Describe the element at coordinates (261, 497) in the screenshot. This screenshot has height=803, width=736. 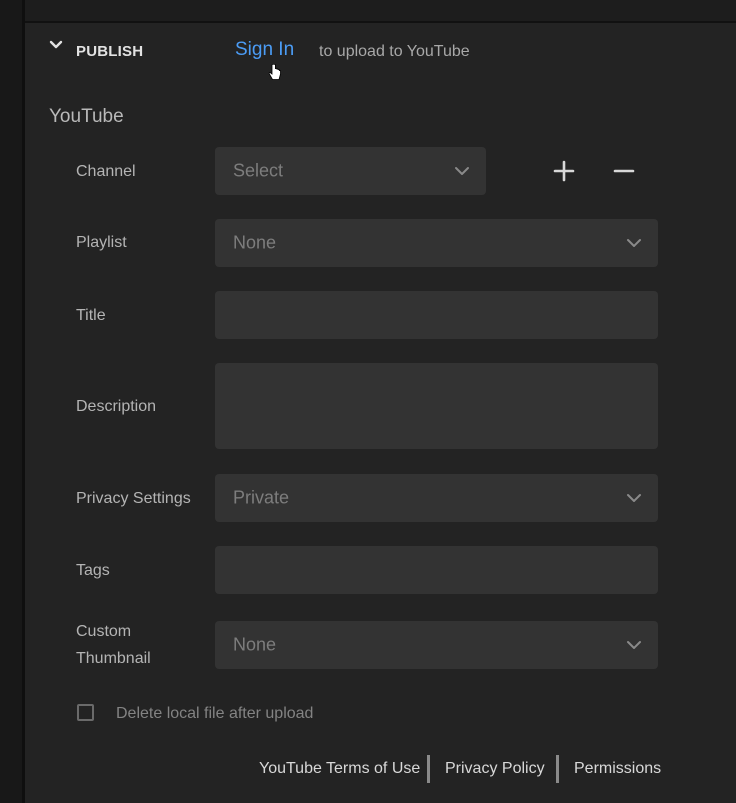
I see `privacy-settings-value: Private` at that location.